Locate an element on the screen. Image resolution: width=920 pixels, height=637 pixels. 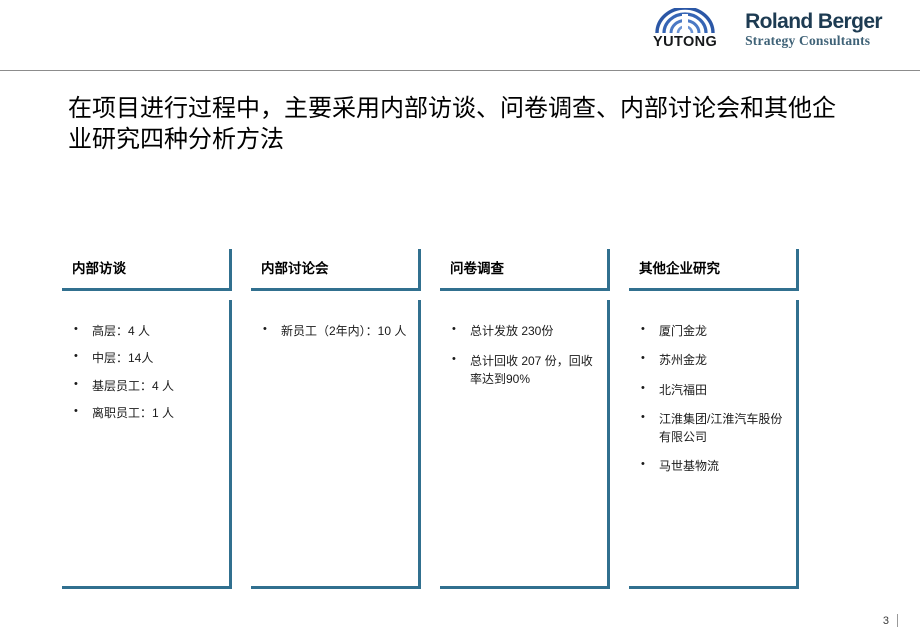
list-item: 江淮集团/江淮汽车股份有限公司 is located at coordinates (712, 428).